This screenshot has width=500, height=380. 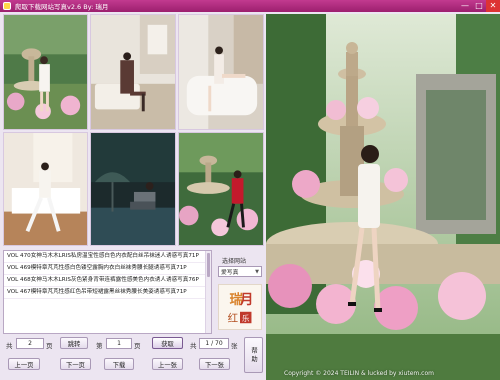 I want to click on list-item: VOL 469模特章芃芃性感白色镂空露胸内衣白丝袜秀腰长腿诱惑写真71P, so click(x=107, y=269).